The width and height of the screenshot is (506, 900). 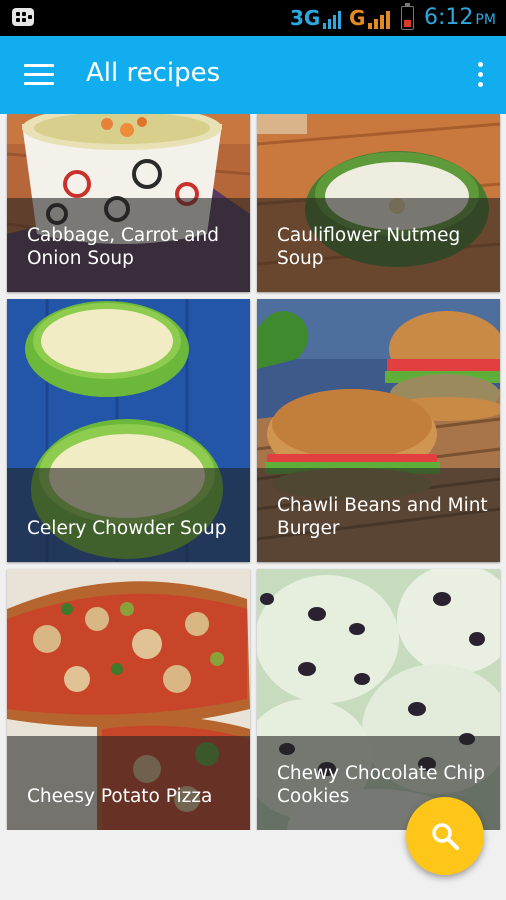 I want to click on recipe-title: Celery Chowder Soup, so click(x=127, y=528).